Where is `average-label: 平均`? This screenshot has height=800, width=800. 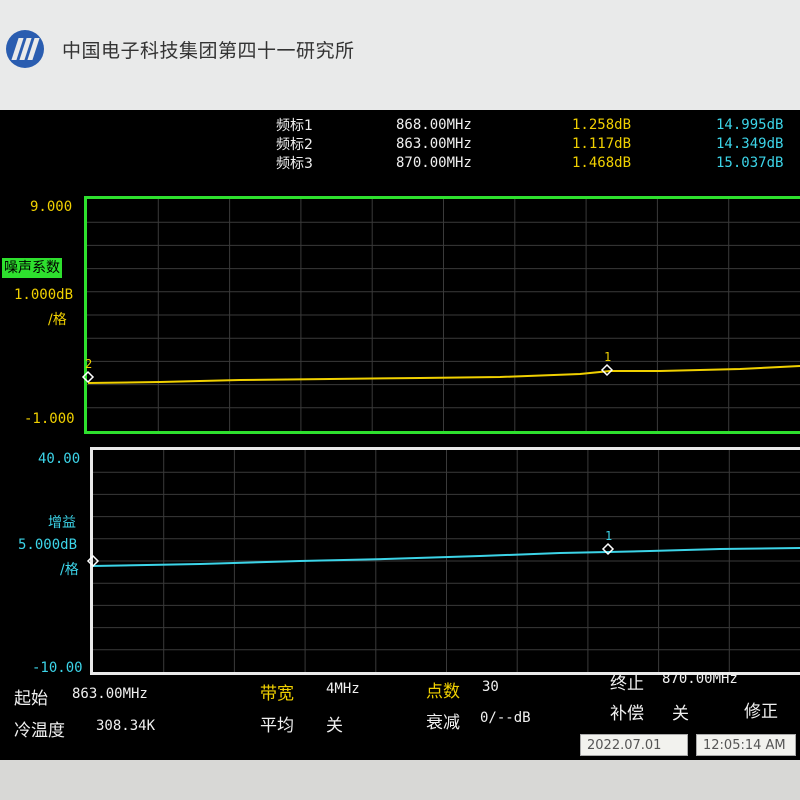
average-label: 平均 is located at coordinates (277, 723).